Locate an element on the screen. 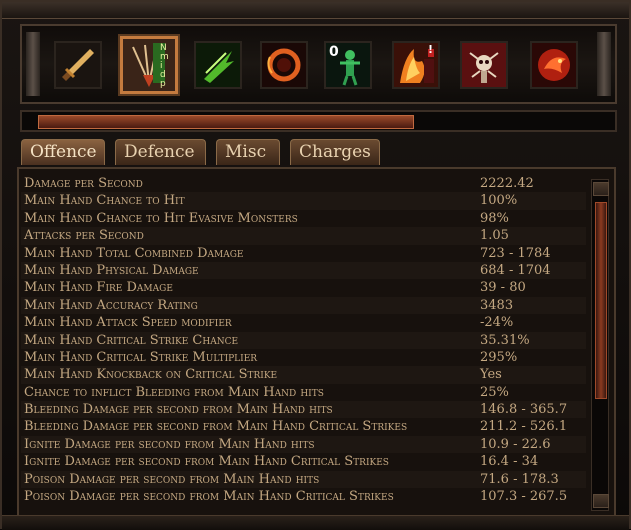 The image size is (631, 530). skill-bar-right-cap is located at coordinates (604, 64).